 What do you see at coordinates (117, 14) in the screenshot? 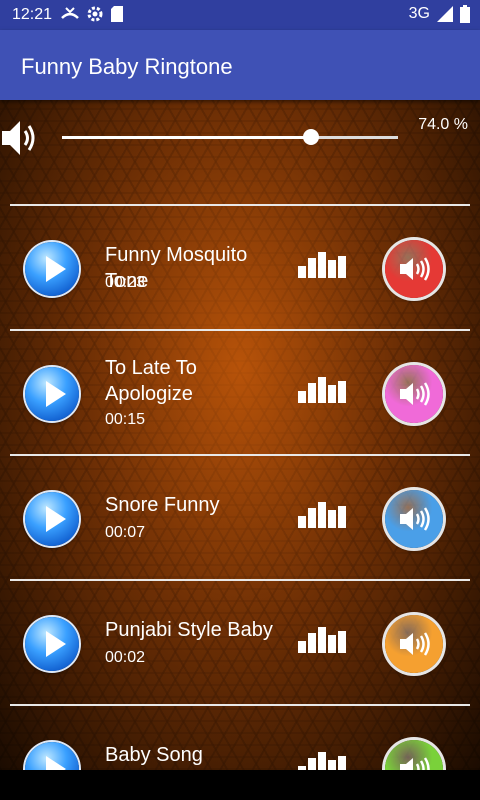
I see `sd-card-icon` at bounding box center [117, 14].